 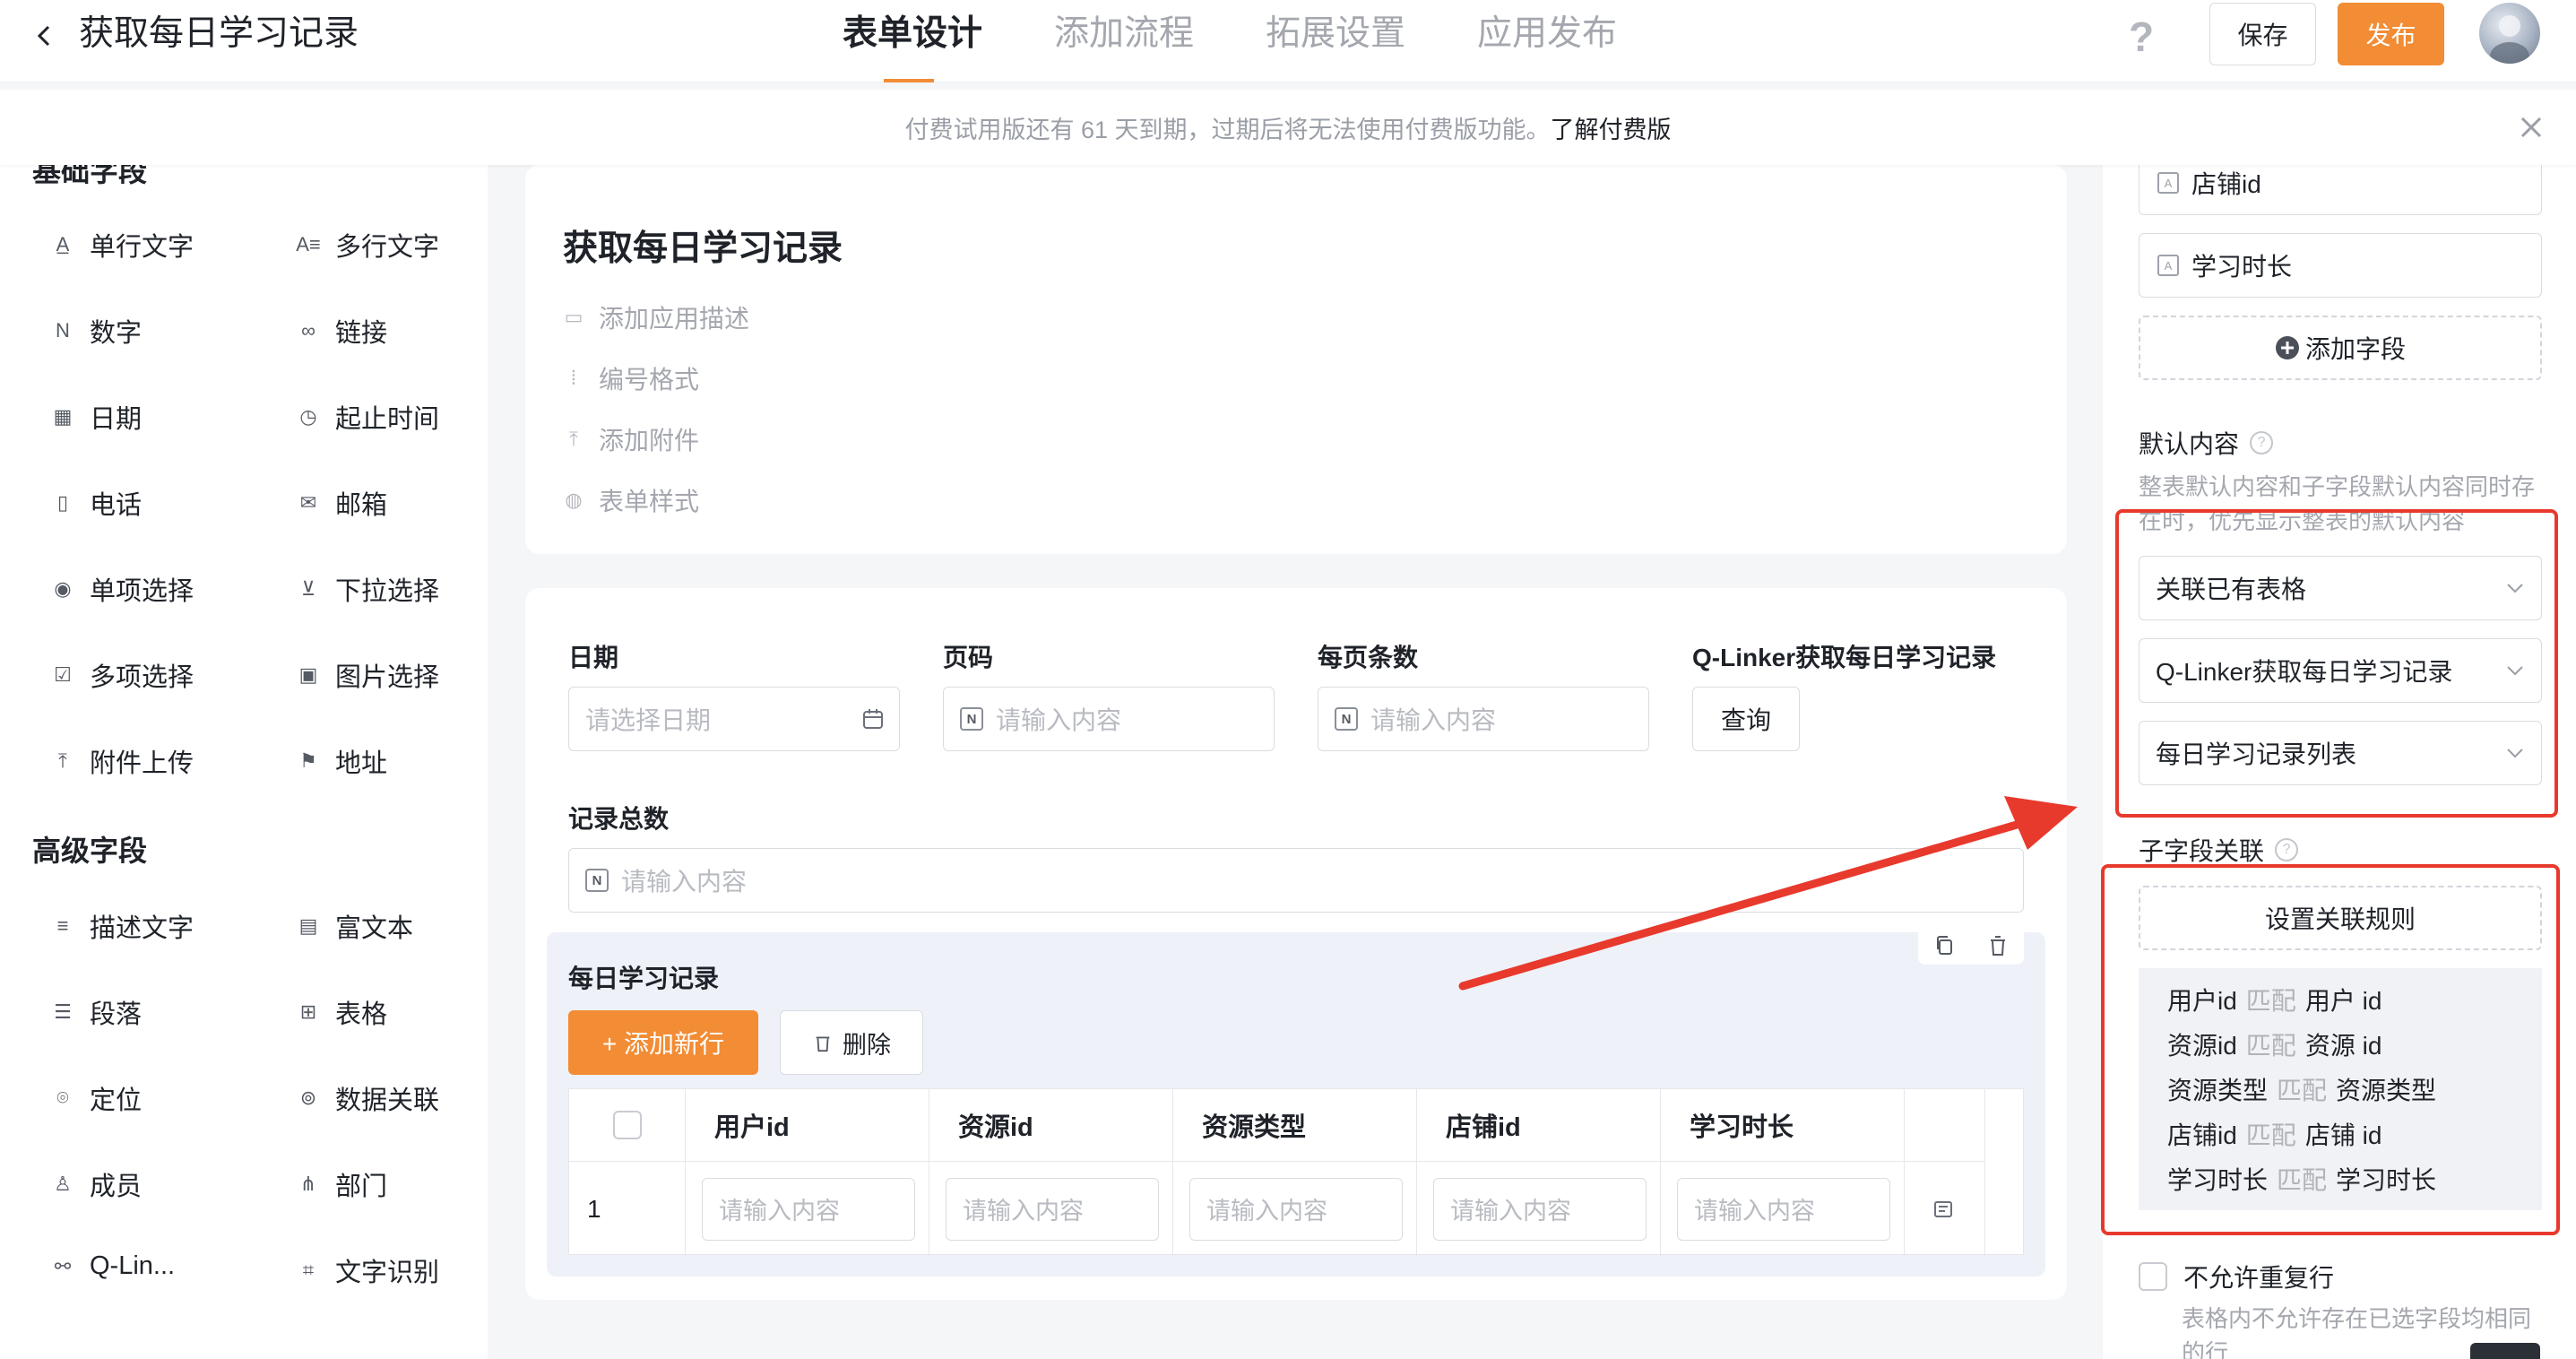 What do you see at coordinates (341, 761) in the screenshot?
I see `field-item: ⚑ 地址` at bounding box center [341, 761].